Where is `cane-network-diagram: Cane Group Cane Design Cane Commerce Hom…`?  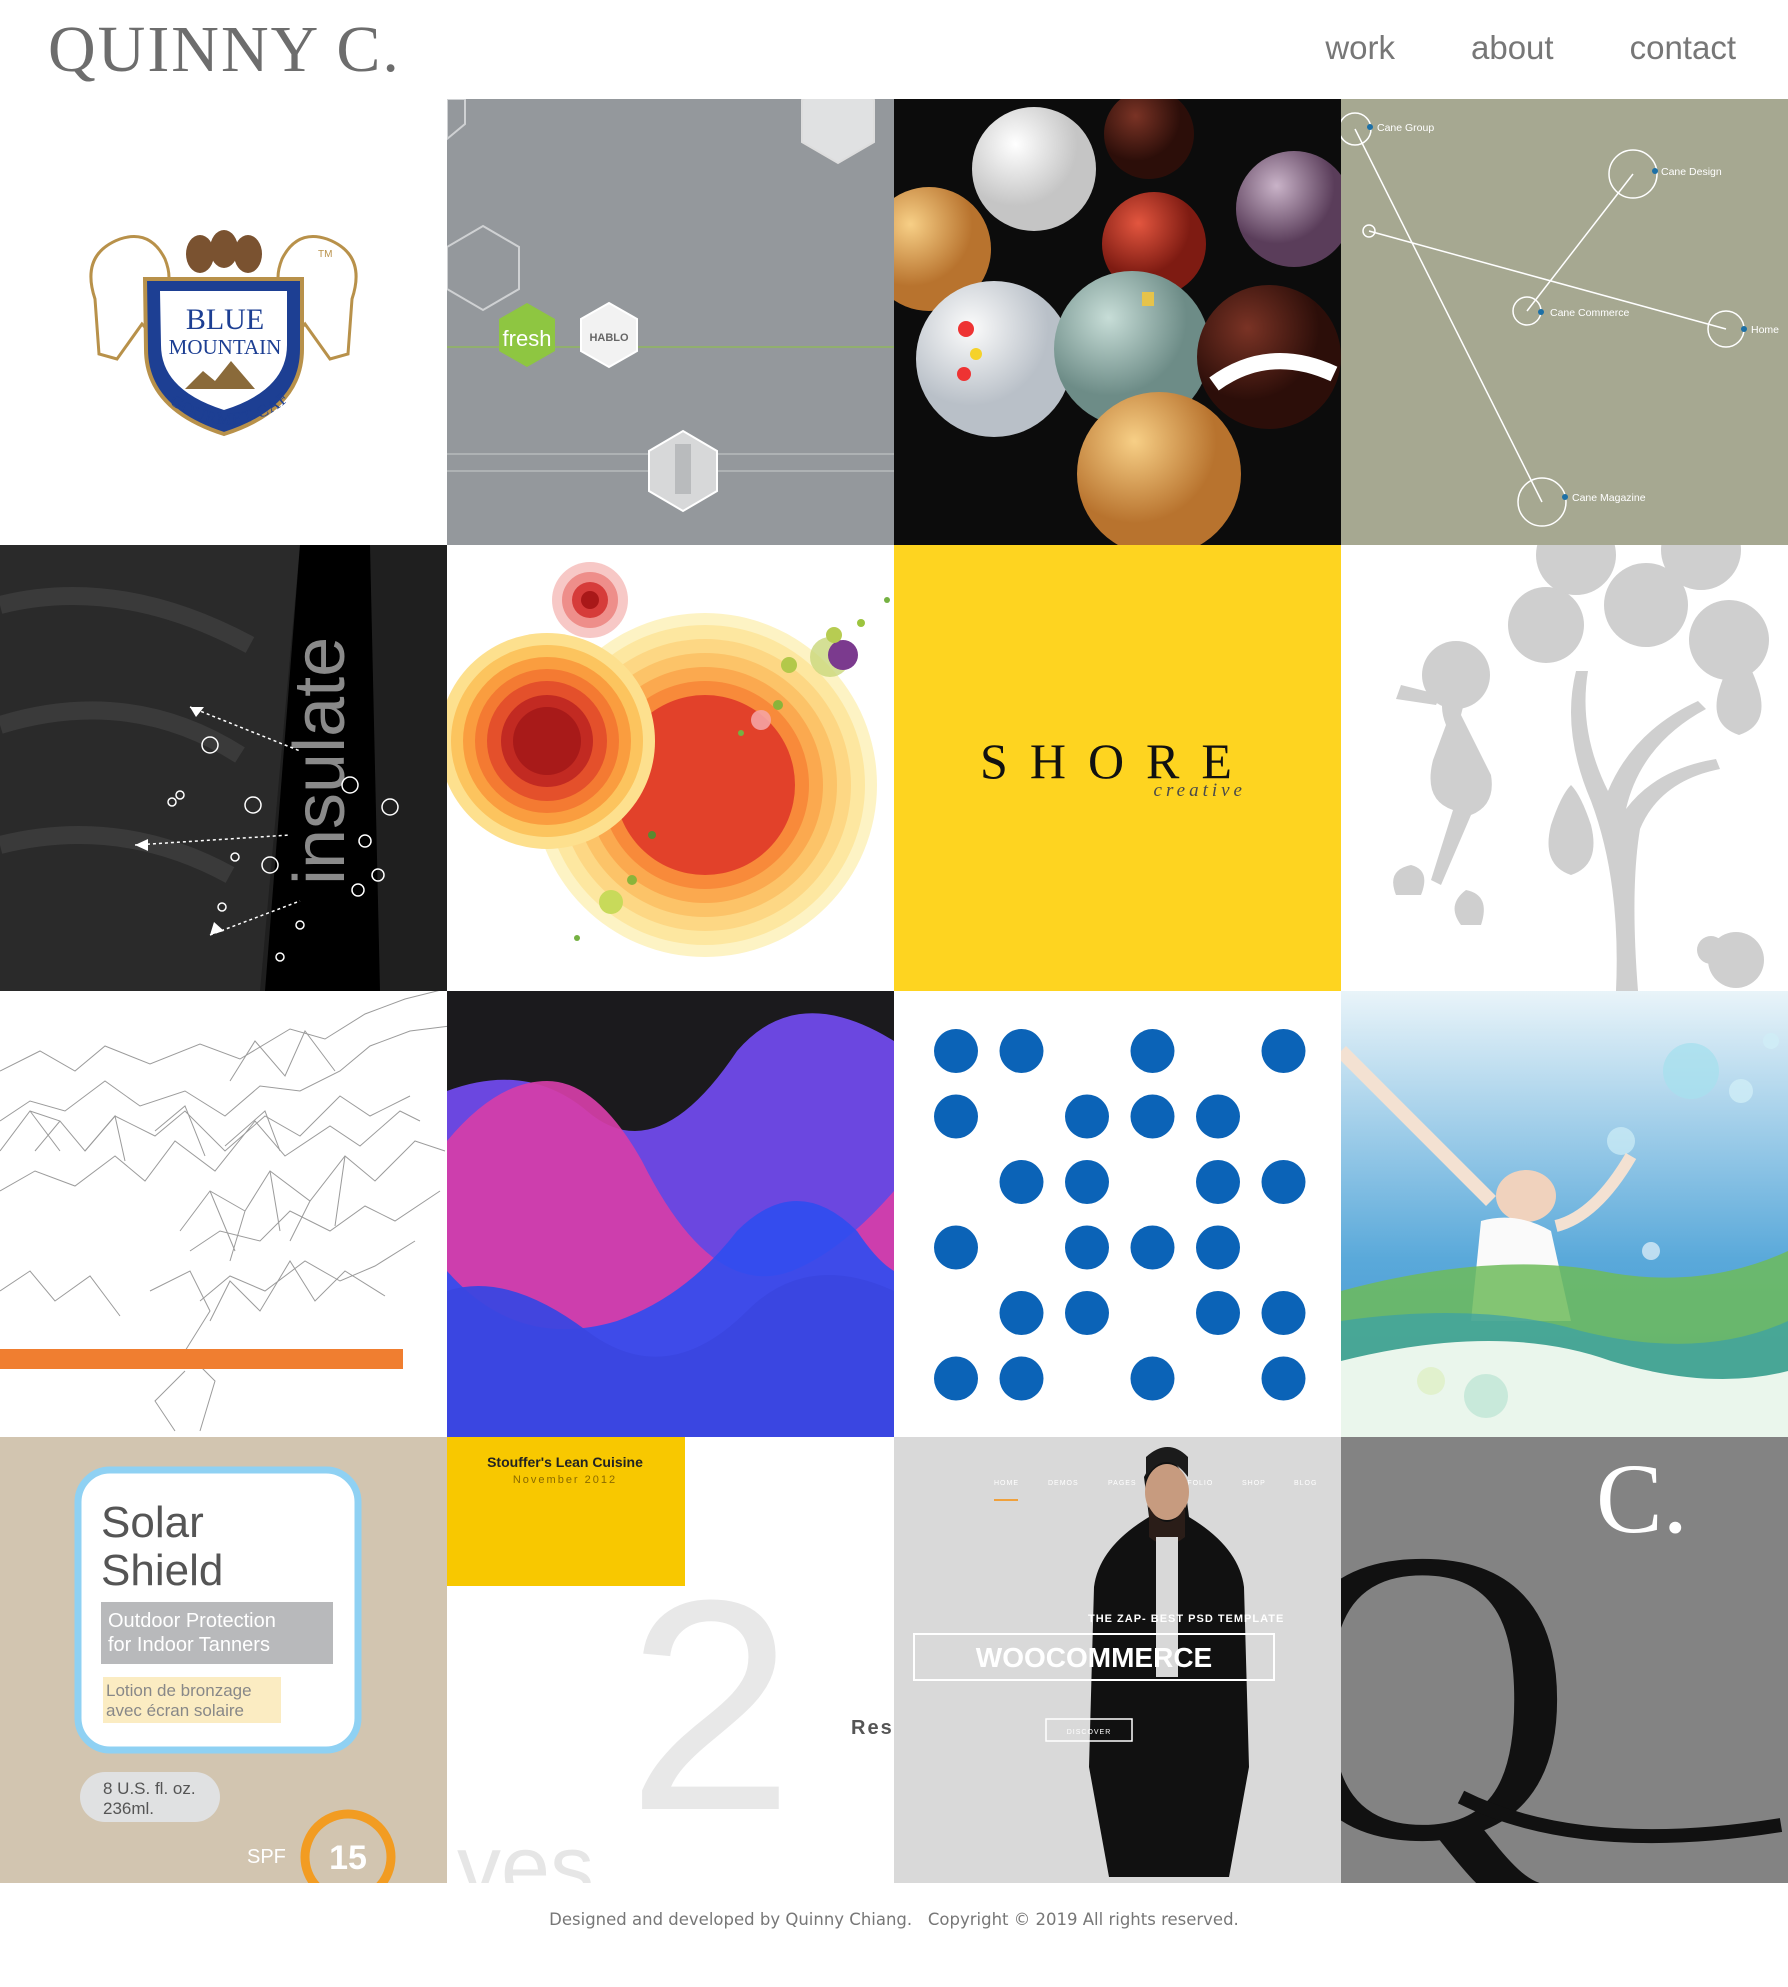
cane-network-diagram: Cane Group Cane Design Cane Commerce Hom… is located at coordinates (1560, 319).